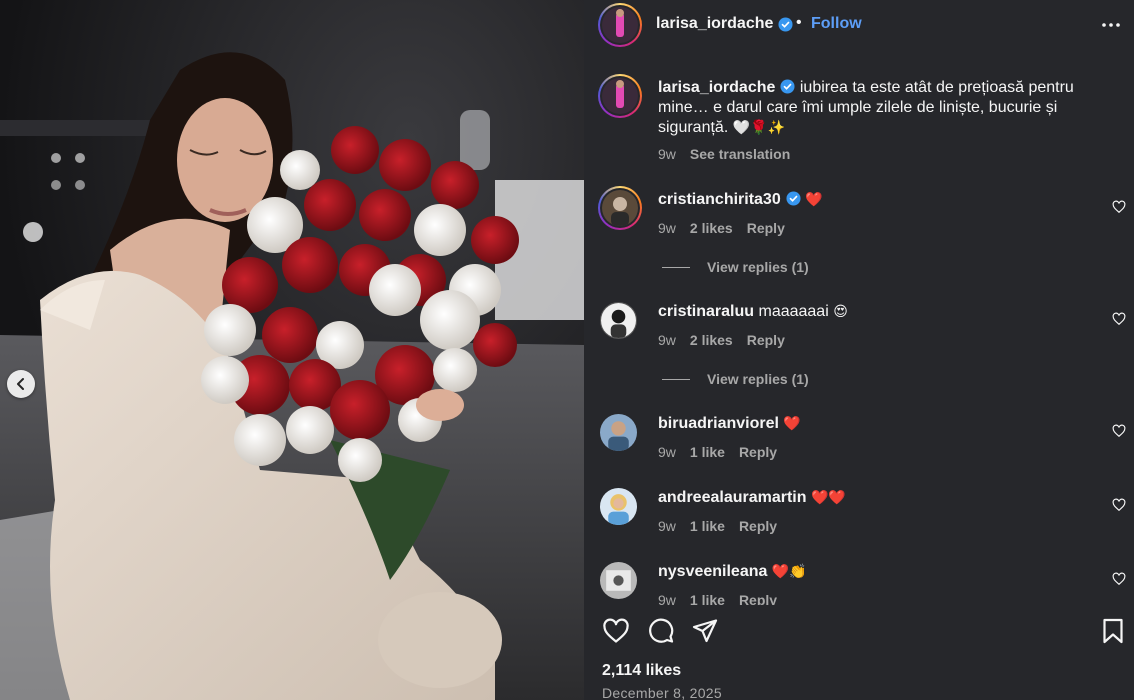 The height and width of the screenshot is (700, 1134). I want to click on caption-time: 9w, so click(667, 154).